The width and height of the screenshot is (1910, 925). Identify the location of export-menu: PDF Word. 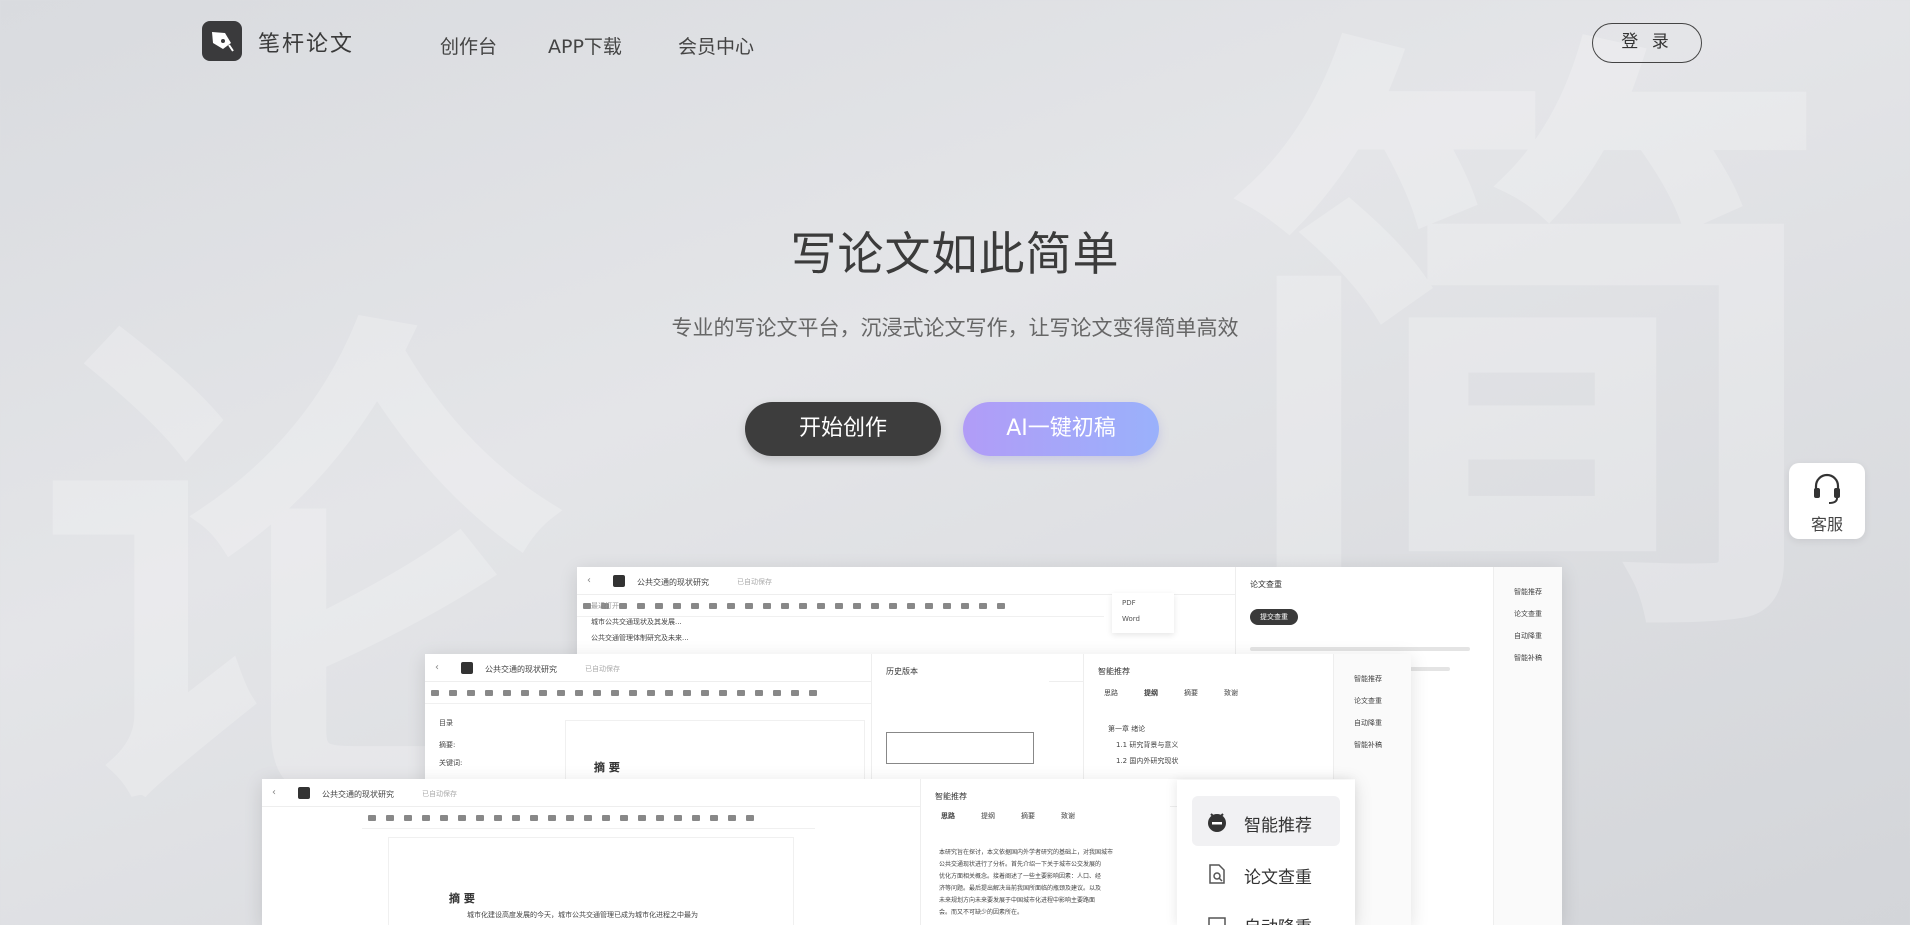
(1143, 613).